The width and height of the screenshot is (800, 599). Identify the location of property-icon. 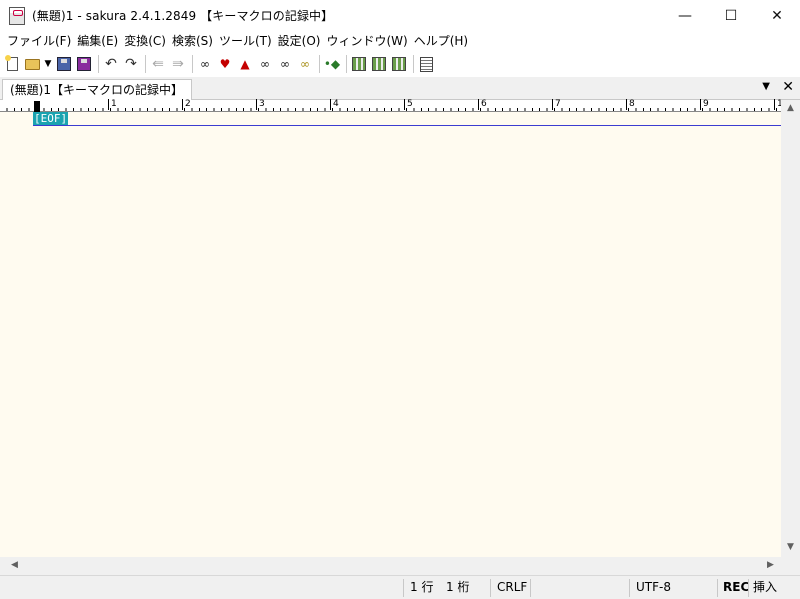
(399, 64).